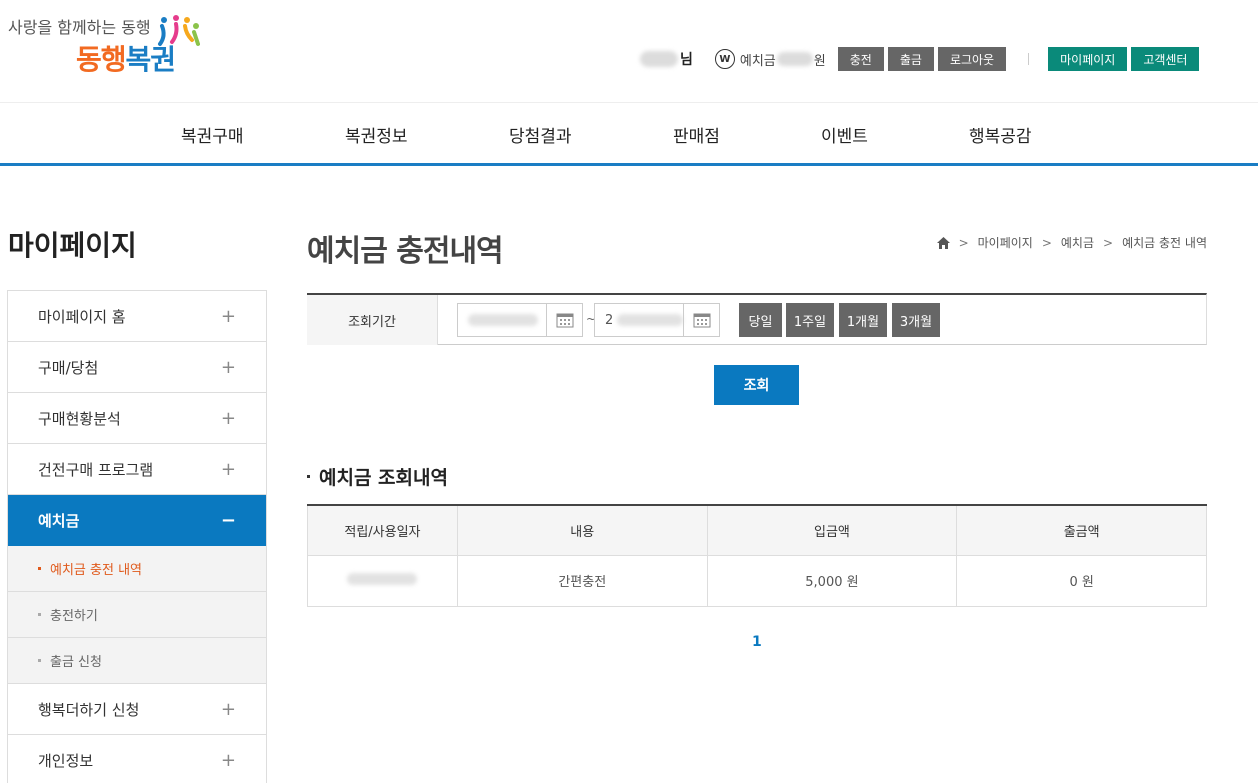  I want to click on nav-item-info: 복권정보, so click(376, 134).